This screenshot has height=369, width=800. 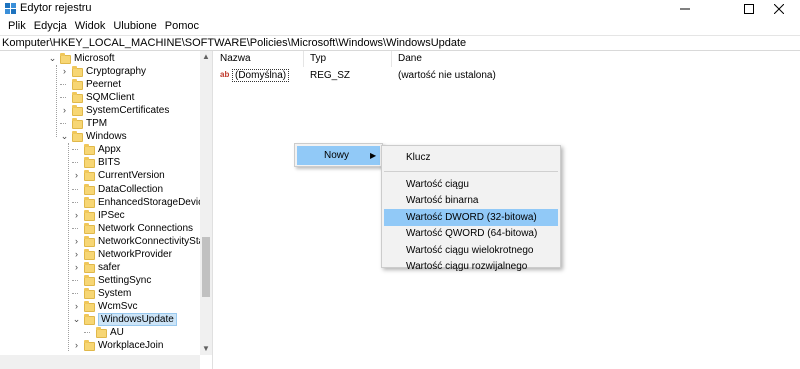 I want to click on string-value-icon: ab, so click(x=225, y=74).